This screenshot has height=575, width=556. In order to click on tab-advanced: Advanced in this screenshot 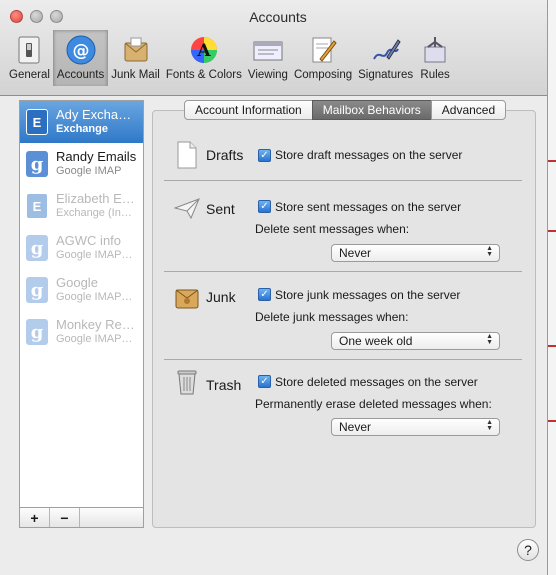, I will do `click(468, 110)`.